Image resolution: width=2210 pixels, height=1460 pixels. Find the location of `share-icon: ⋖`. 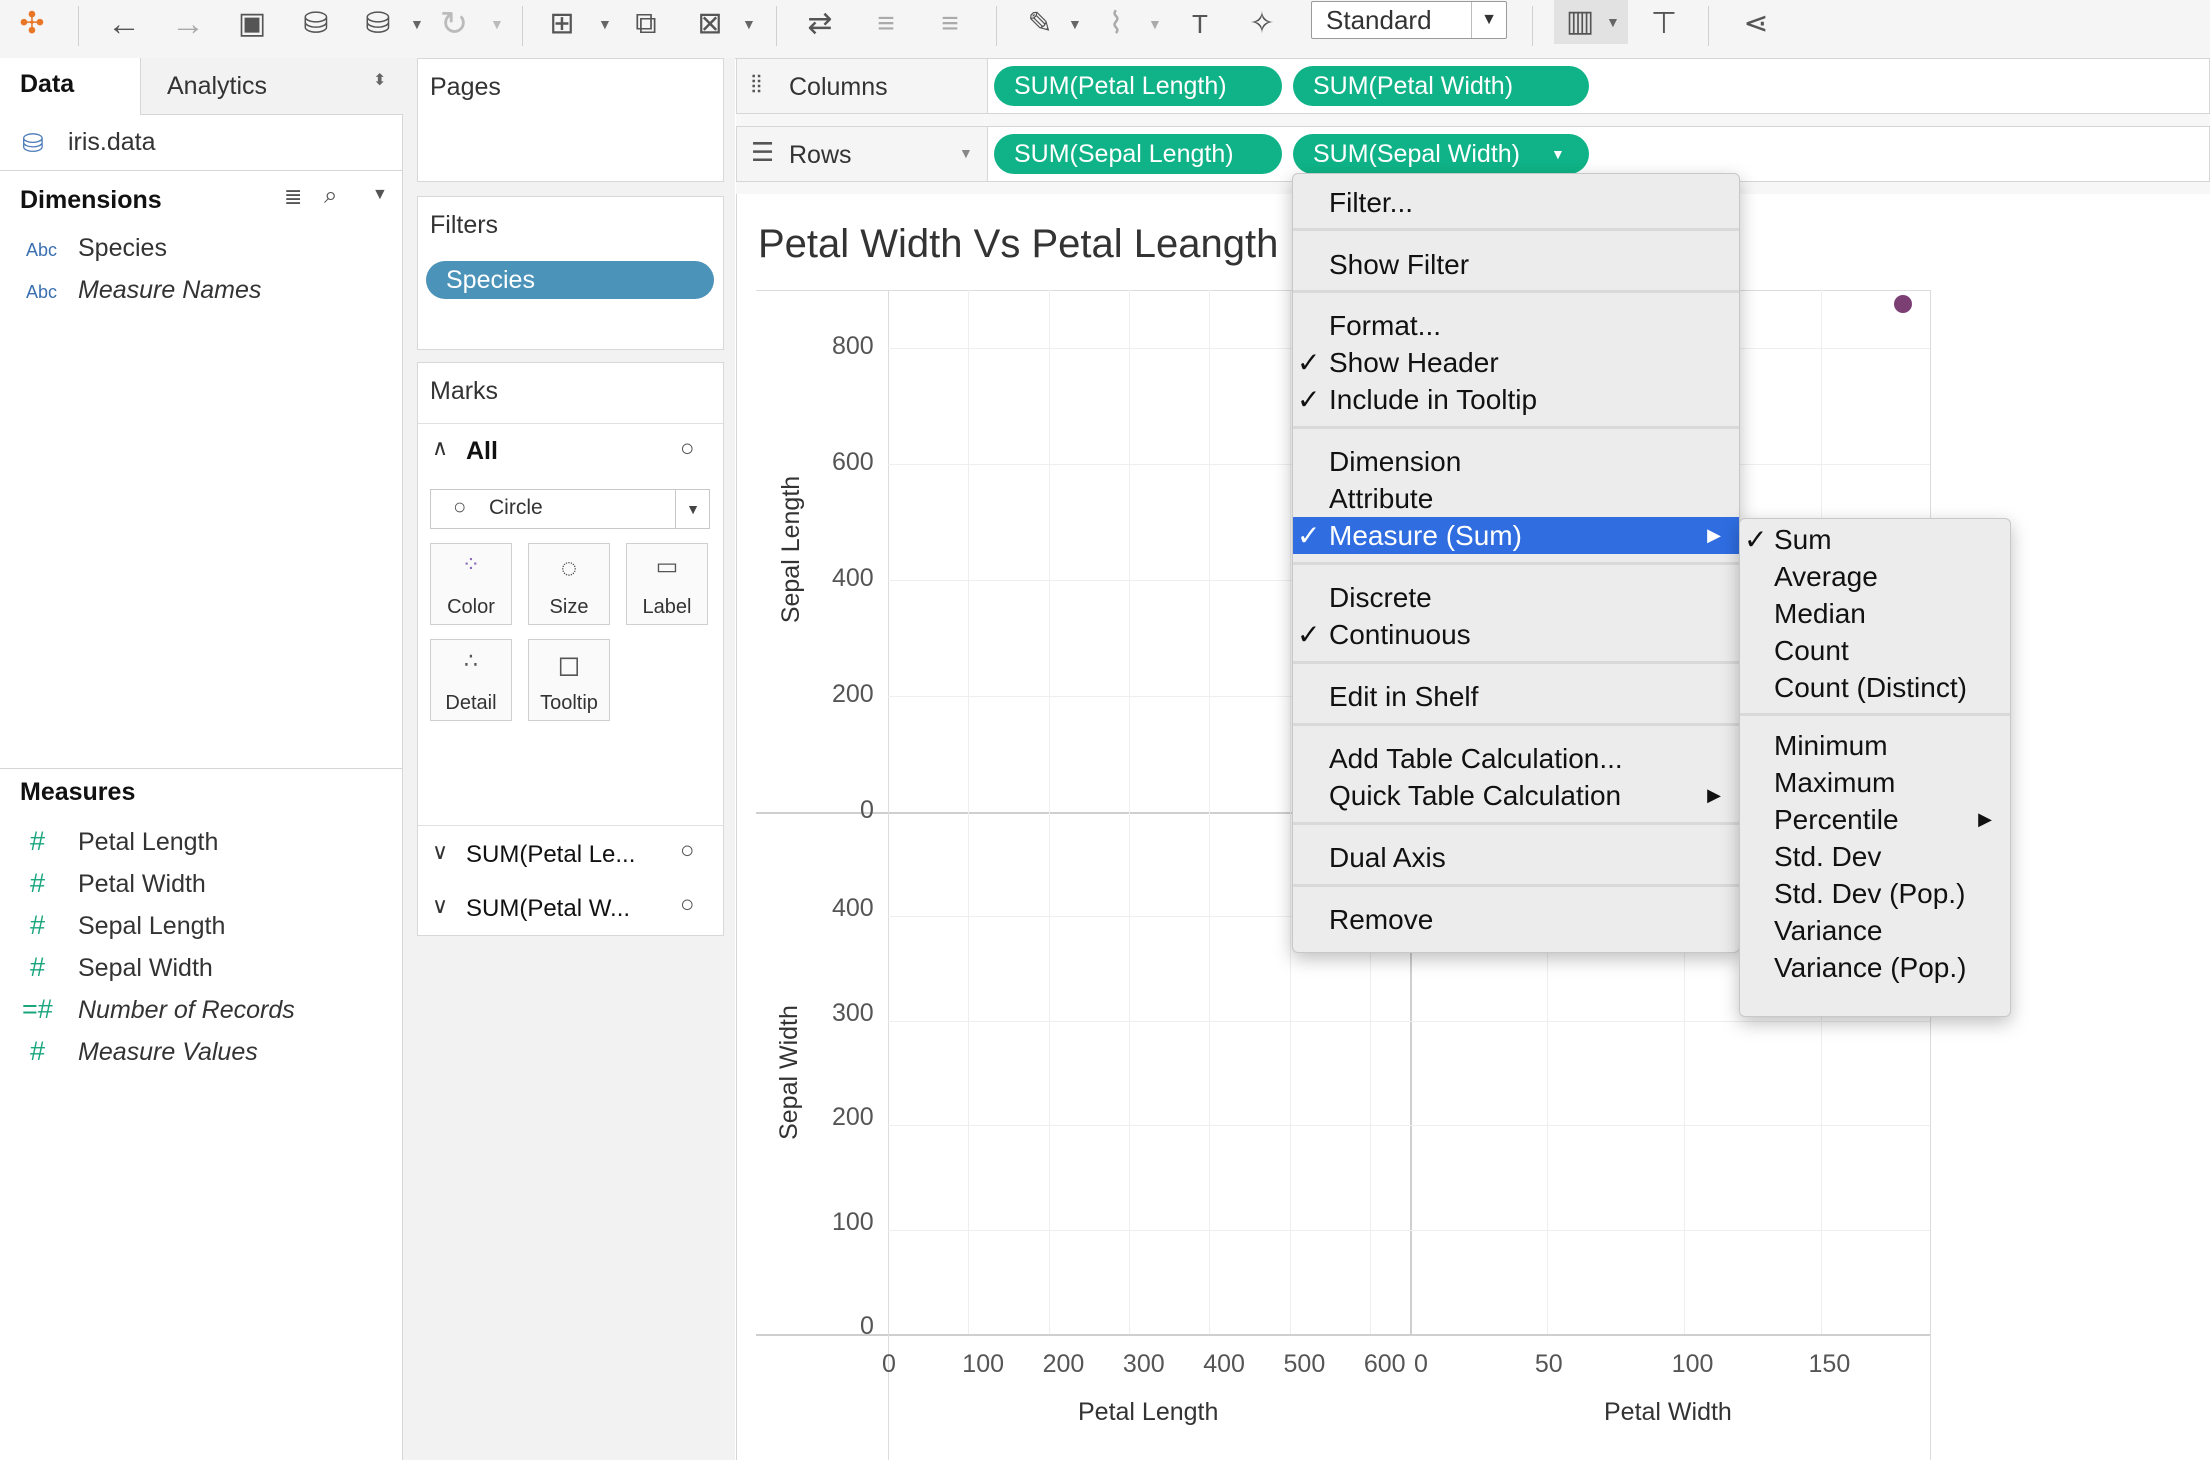

share-icon: ⋖ is located at coordinates (1756, 24).